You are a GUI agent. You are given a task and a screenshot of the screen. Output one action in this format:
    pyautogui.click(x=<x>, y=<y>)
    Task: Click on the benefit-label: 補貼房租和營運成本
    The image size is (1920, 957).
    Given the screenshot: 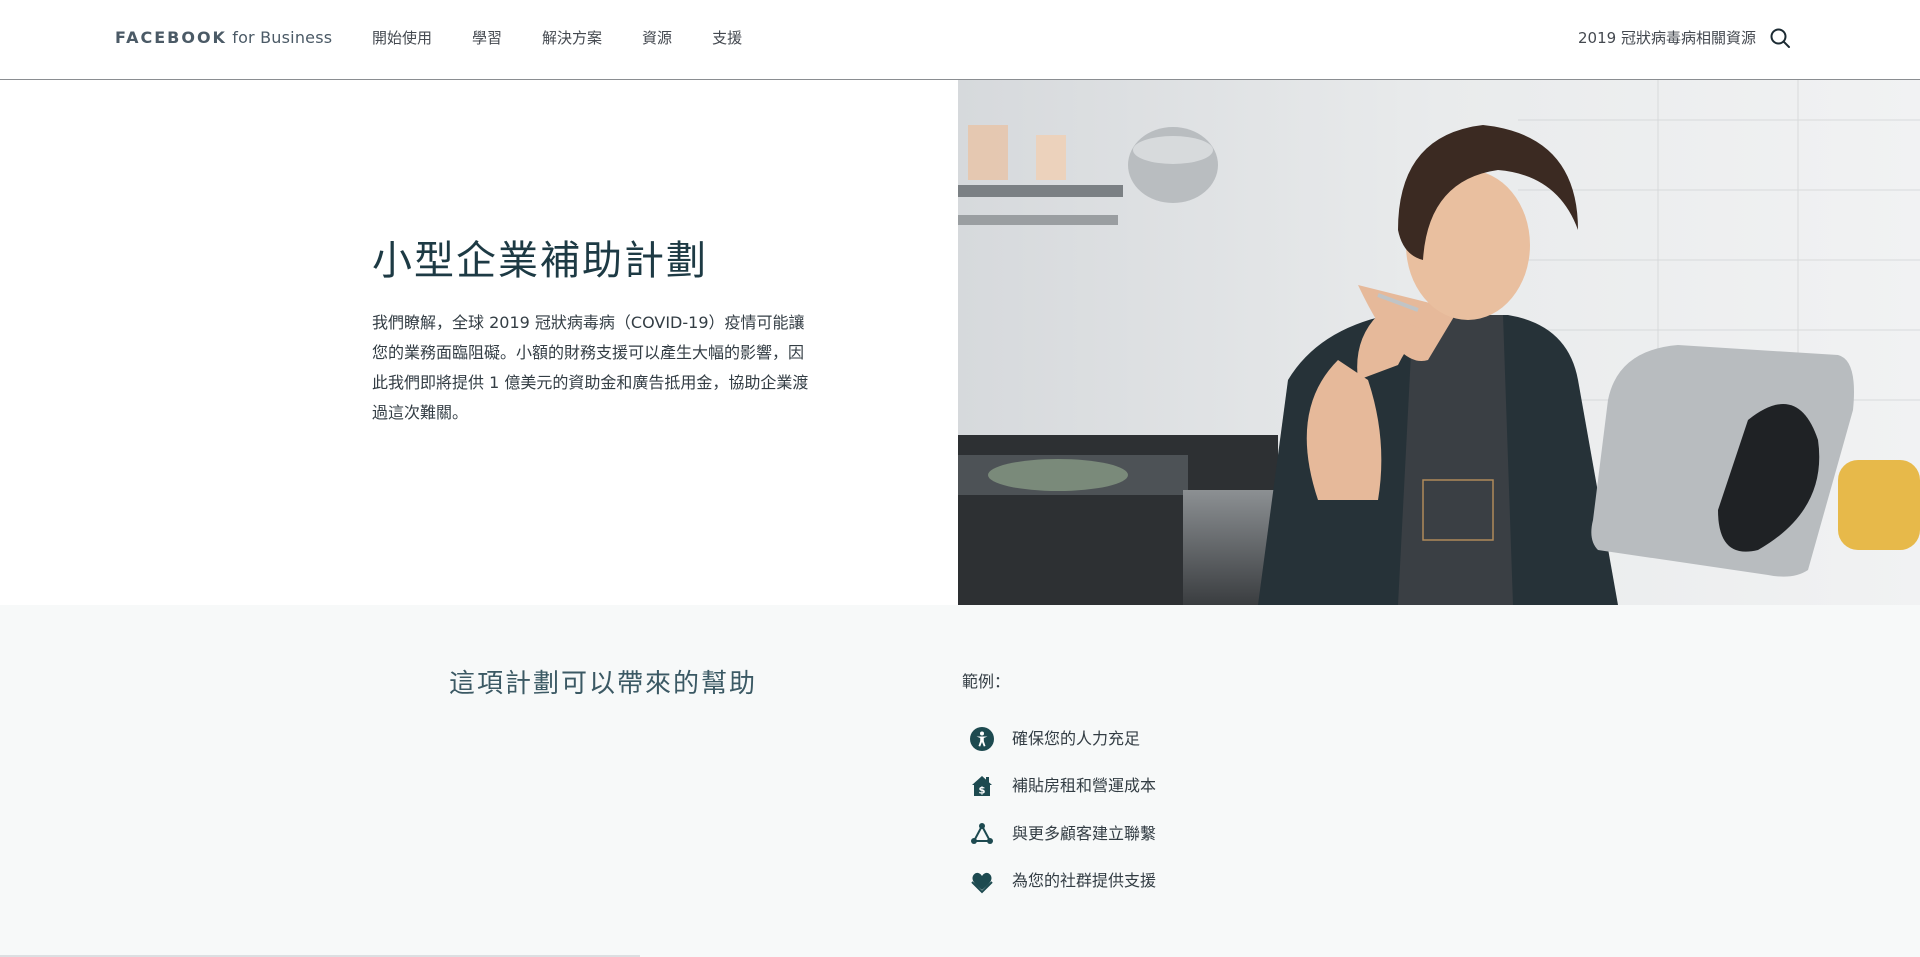 What is the action you would take?
    pyautogui.click(x=1084, y=786)
    